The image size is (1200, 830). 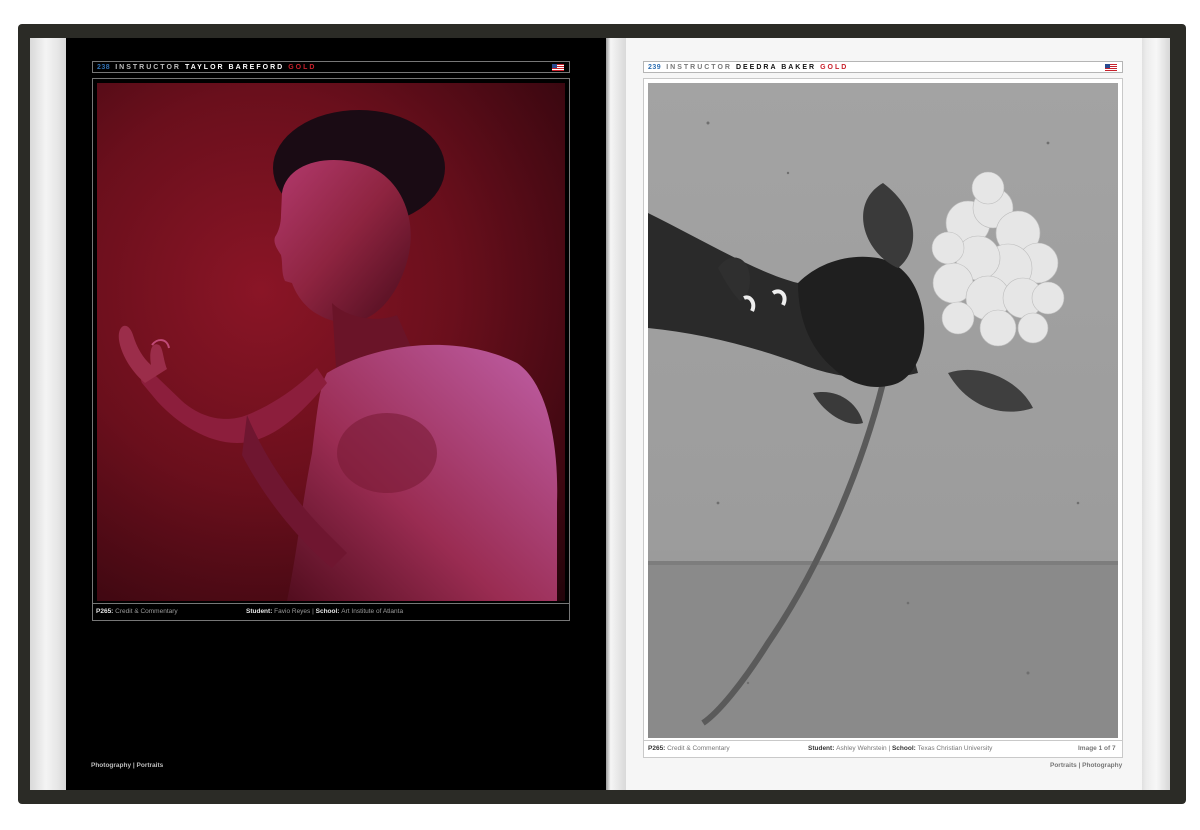 I want to click on left-award-label: GOLD, so click(x=302, y=67).